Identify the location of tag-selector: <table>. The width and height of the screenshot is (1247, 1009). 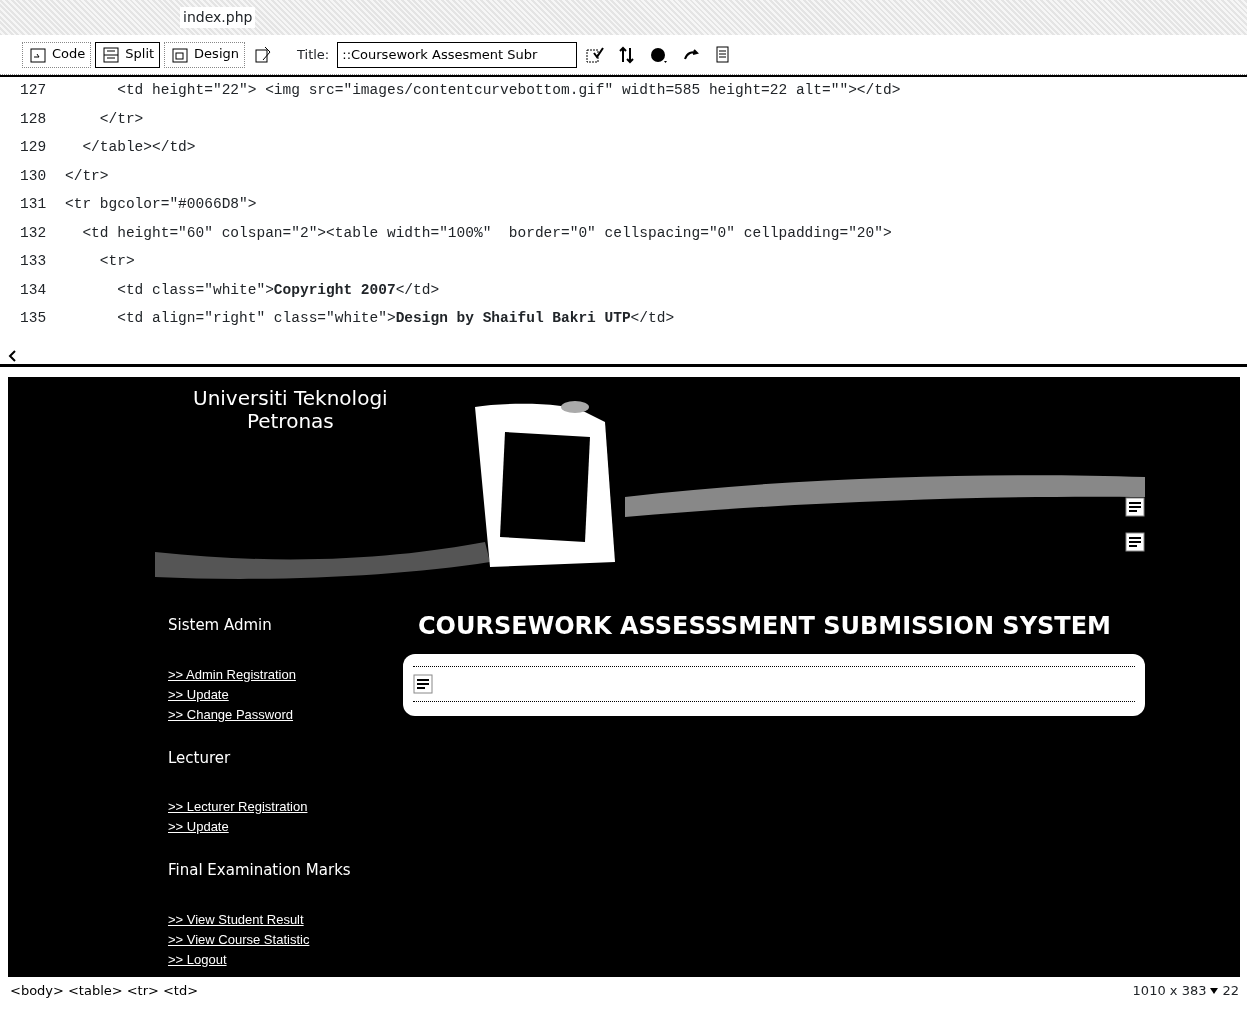
(95, 990).